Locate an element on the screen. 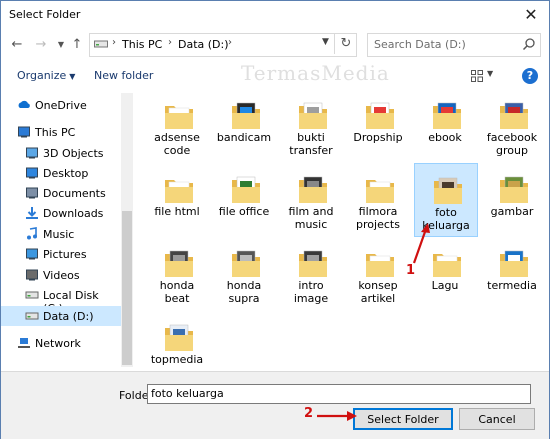 This screenshot has height=439, width=550. refresh-icon: ↻ is located at coordinates (345, 44).